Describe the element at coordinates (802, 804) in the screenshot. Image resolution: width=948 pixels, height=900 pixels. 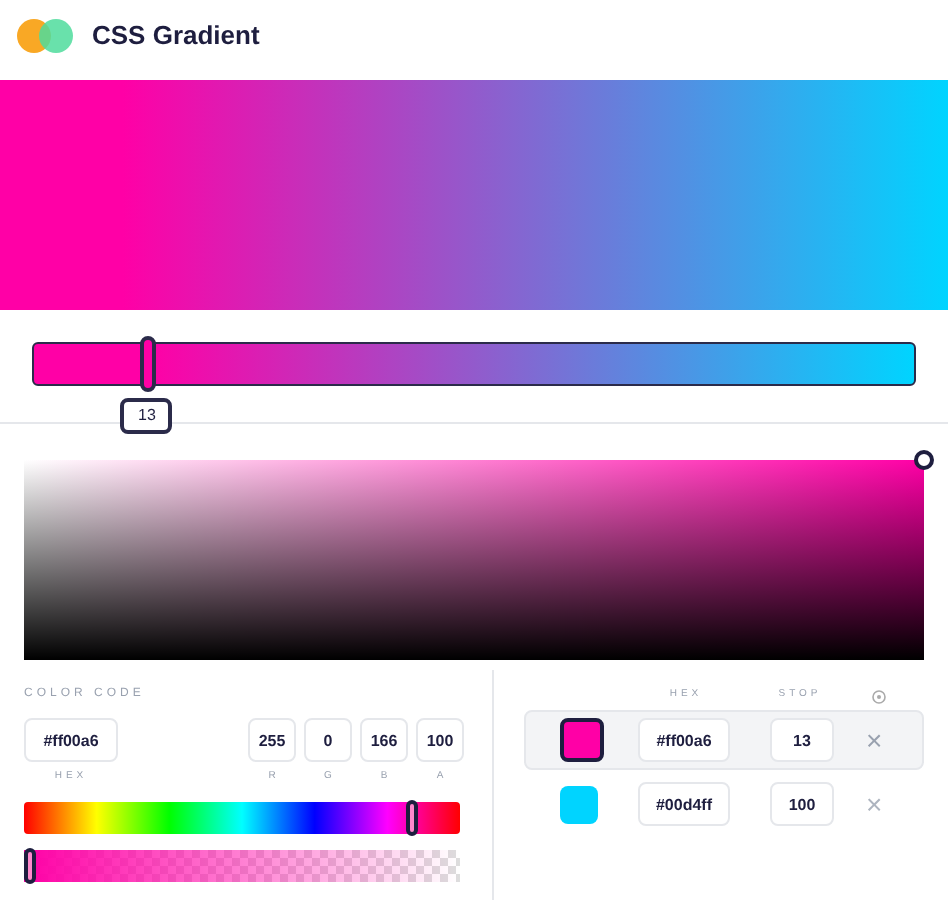
I see `stop-input: 100` at that location.